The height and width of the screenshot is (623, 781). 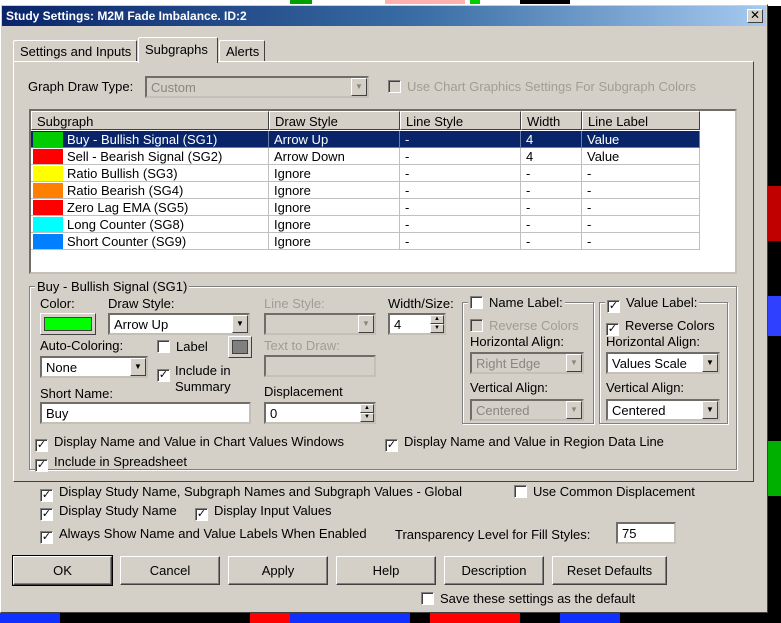 I want to click on displacement-input: 0 ▲ ▼, so click(x=320, y=413).